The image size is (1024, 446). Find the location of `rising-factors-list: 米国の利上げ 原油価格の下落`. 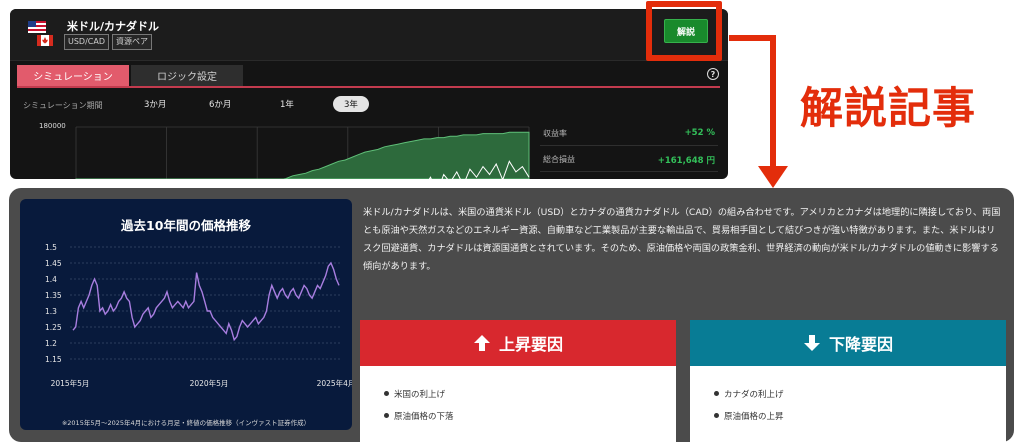

rising-factors-list: 米国の利上げ 原油価格の下落 is located at coordinates (518, 399).